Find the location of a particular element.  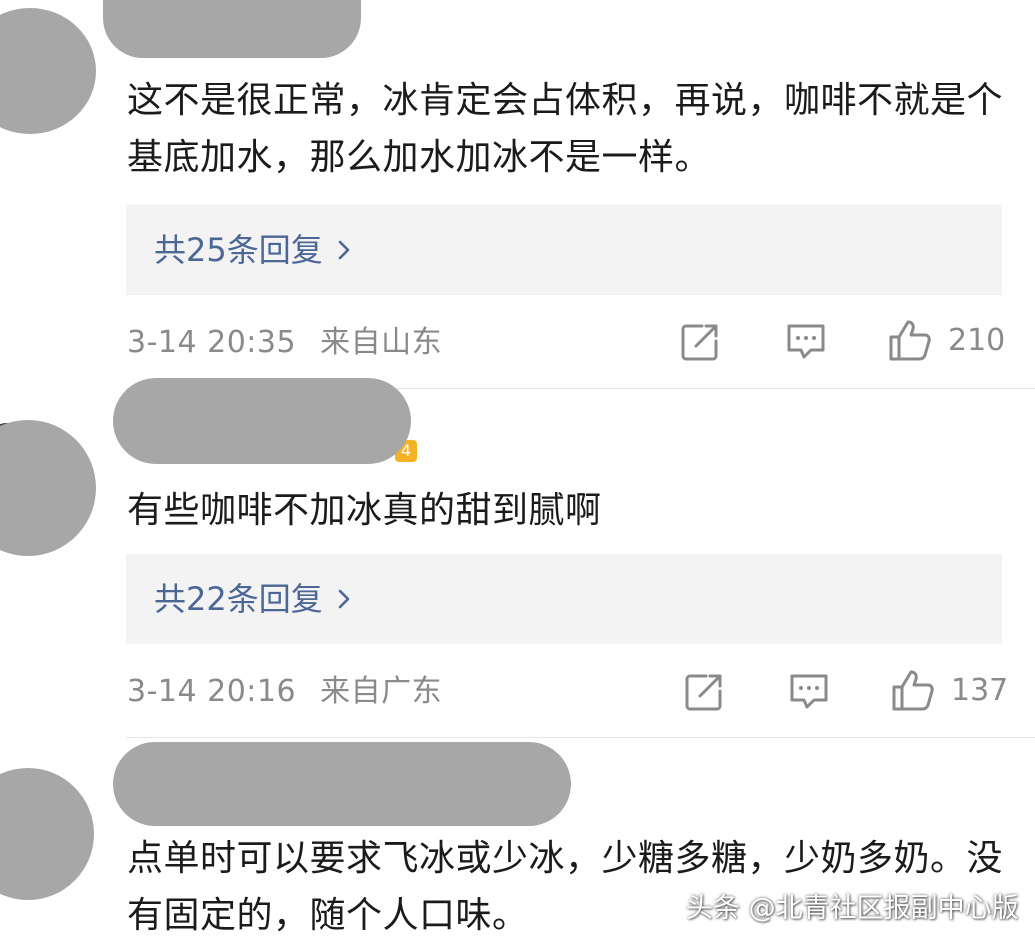

comment-timestamp: 3-14 20:35 is located at coordinates (212, 342).